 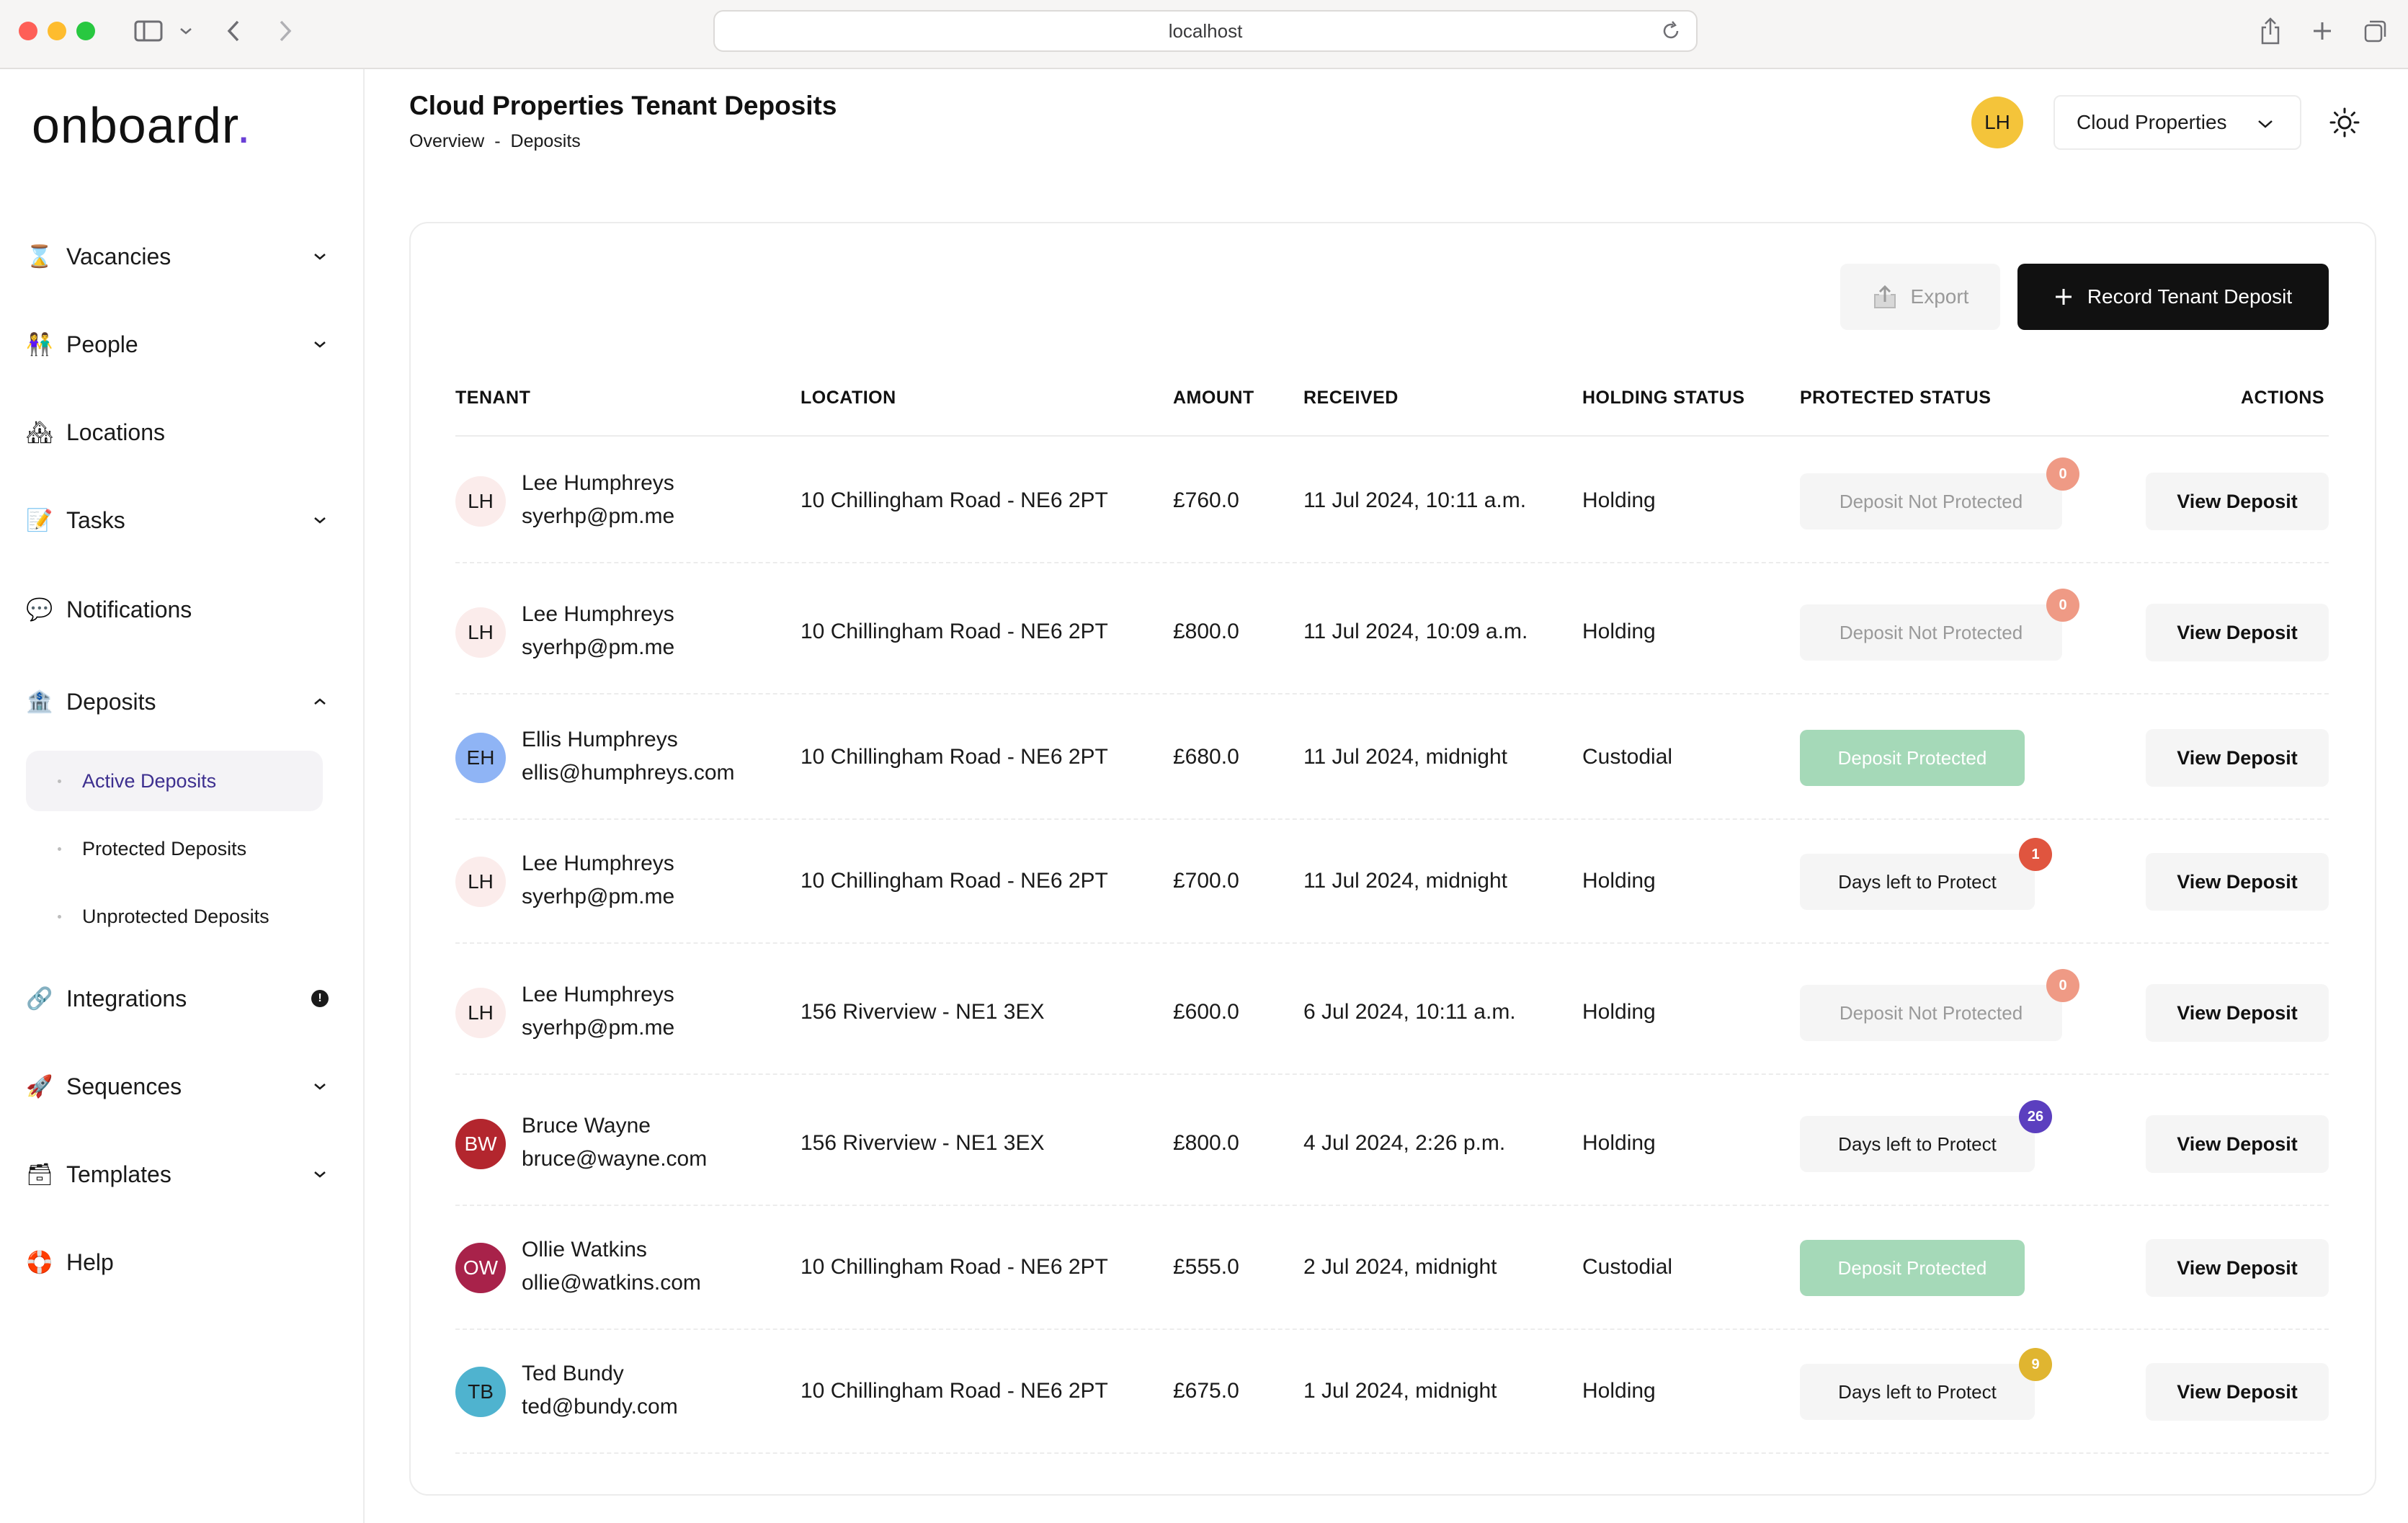 I want to click on sidebar-subitem-active-deposits: Active Deposits, so click(x=174, y=781).